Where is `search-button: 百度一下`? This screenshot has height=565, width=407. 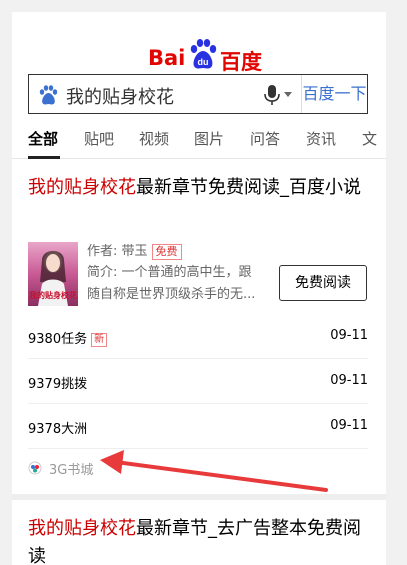
search-button: 百度一下 is located at coordinates (334, 94).